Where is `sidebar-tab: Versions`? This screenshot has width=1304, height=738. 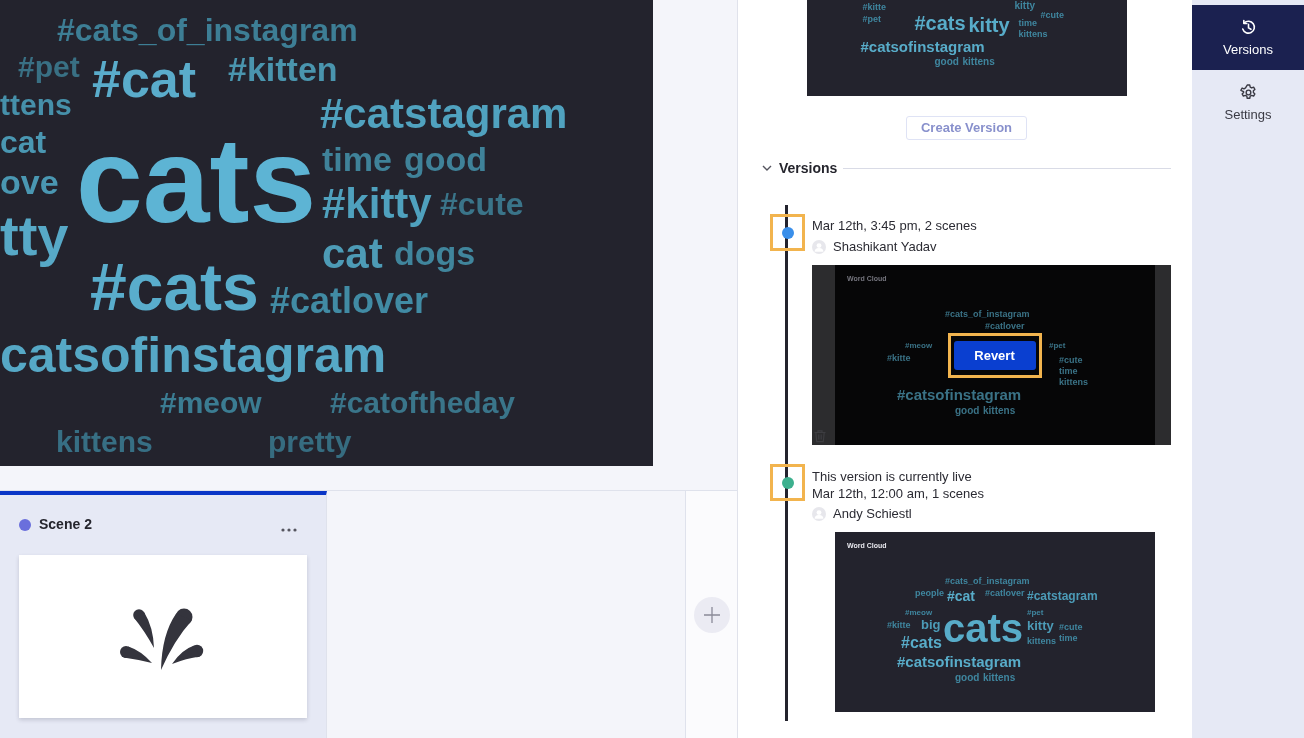
sidebar-tab: Versions is located at coordinates (1248, 37).